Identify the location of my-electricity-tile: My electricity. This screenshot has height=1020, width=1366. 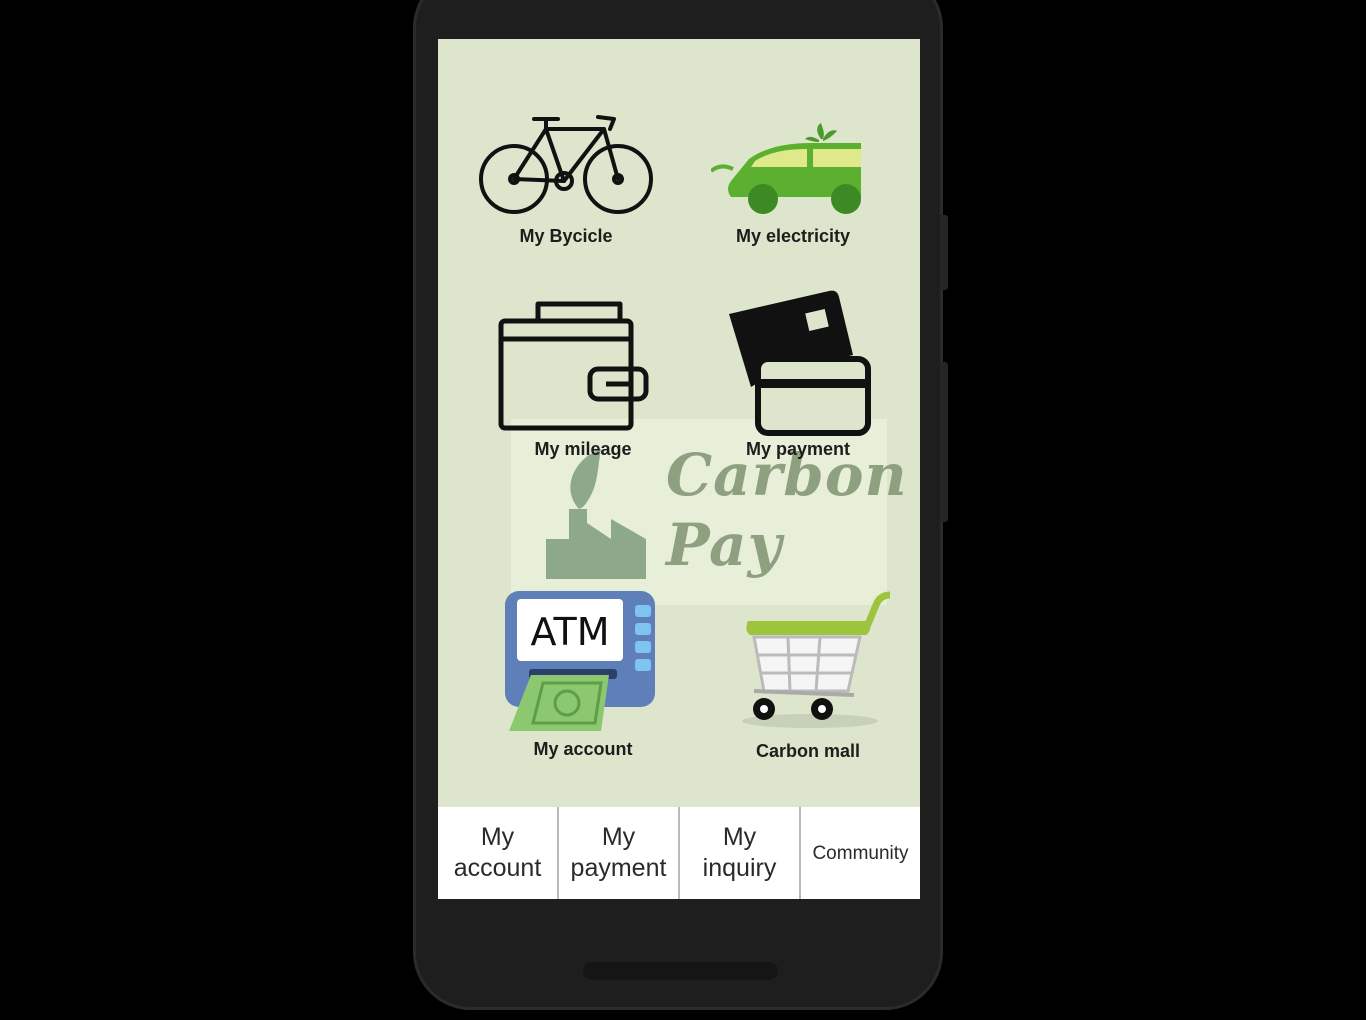
(798, 181).